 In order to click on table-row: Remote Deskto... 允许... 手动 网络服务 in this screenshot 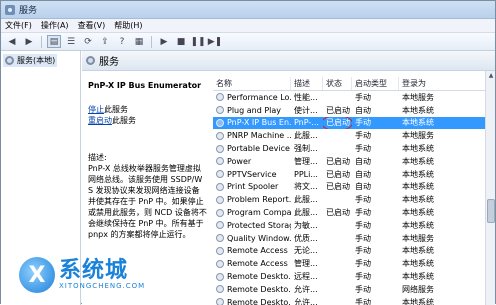, I will do `click(349, 289)`.